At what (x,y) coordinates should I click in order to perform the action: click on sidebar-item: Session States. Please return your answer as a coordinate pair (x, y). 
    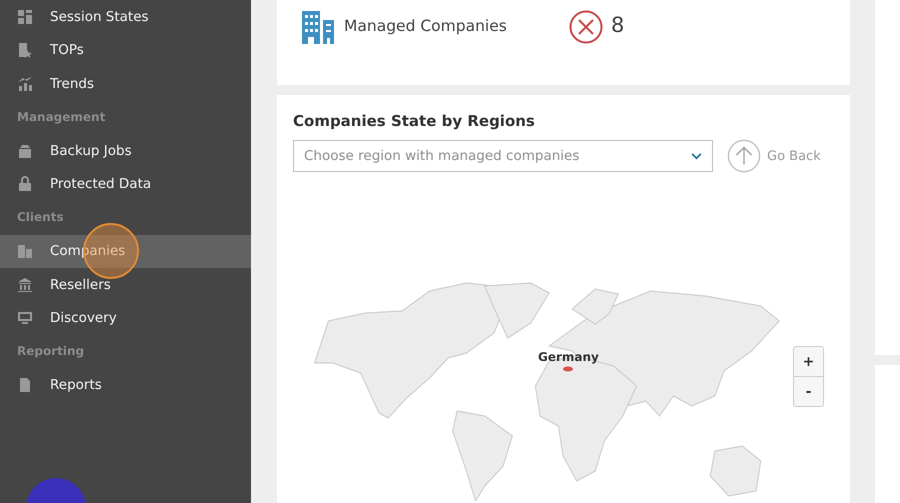
    Looking at the image, I should click on (125, 17).